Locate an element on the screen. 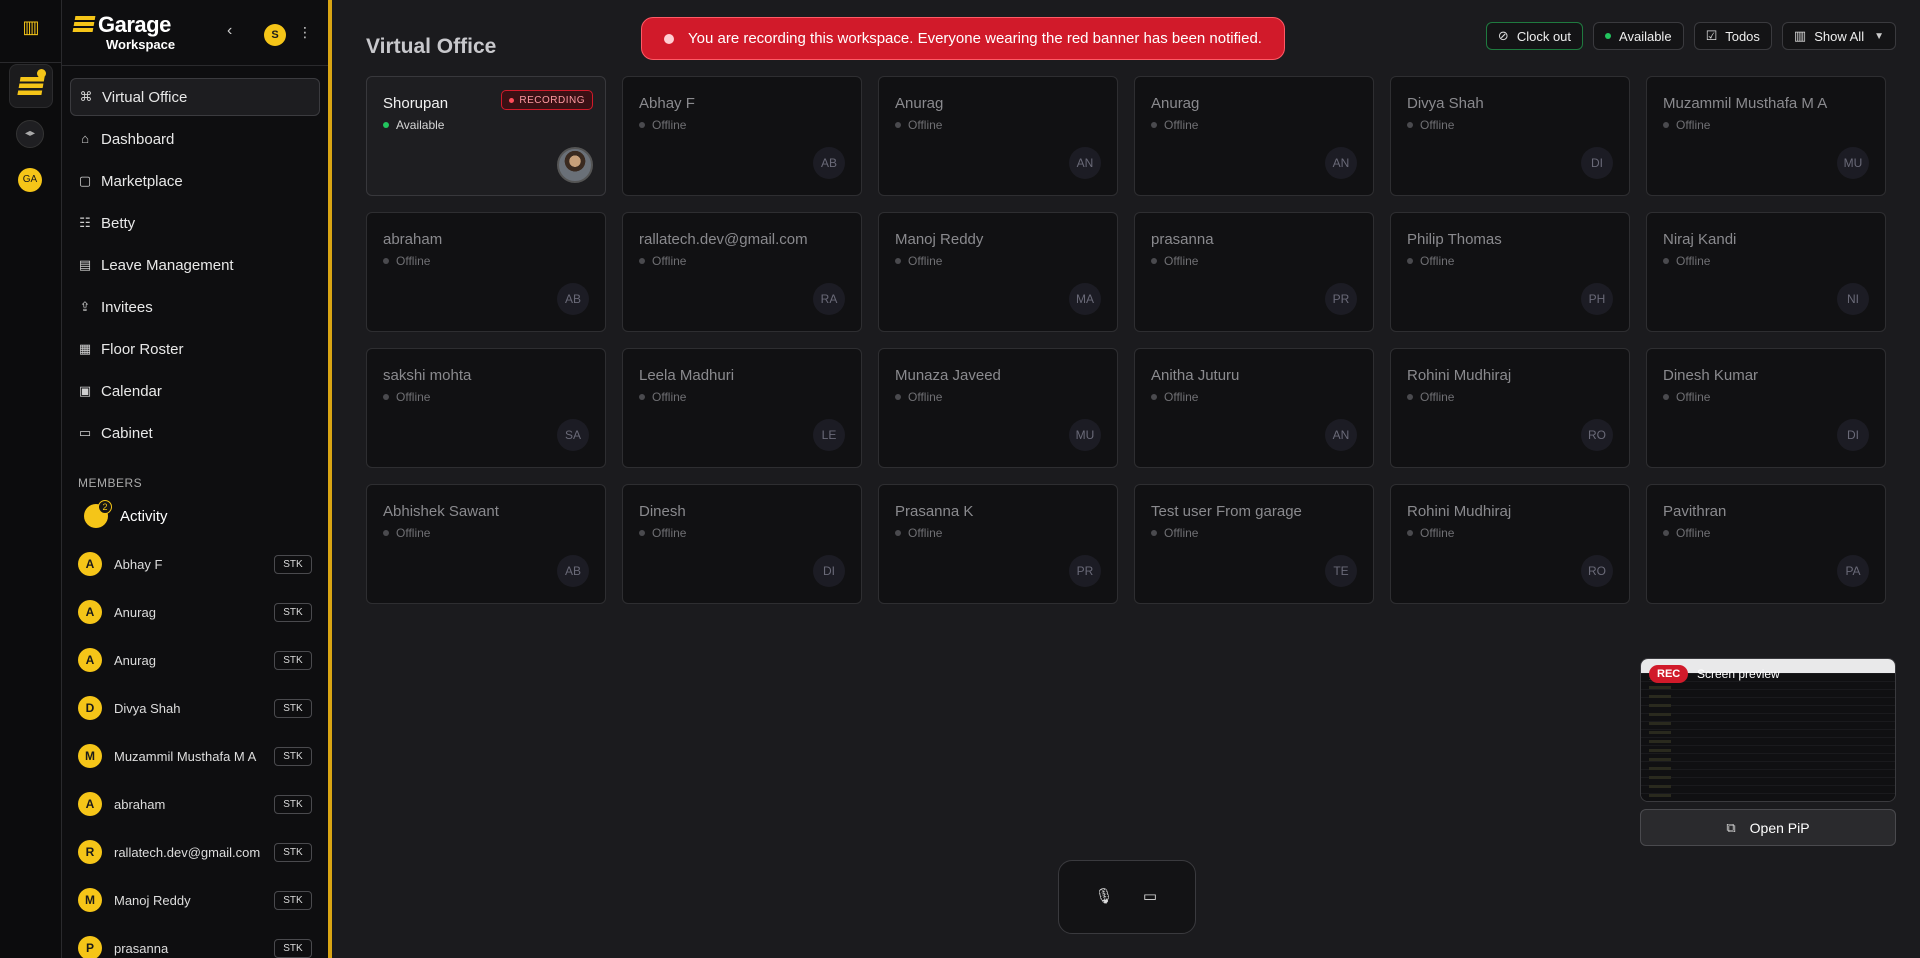  sidebar-item-label: Floor Roster is located at coordinates (142, 349).